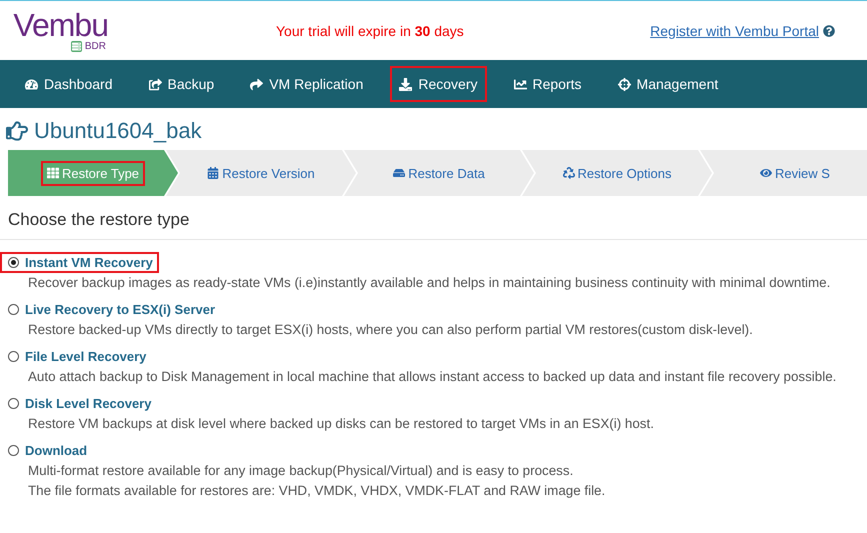 This screenshot has height=533, width=867. What do you see at coordinates (261, 173) in the screenshot?
I see `wizard-step: Restore Version` at bounding box center [261, 173].